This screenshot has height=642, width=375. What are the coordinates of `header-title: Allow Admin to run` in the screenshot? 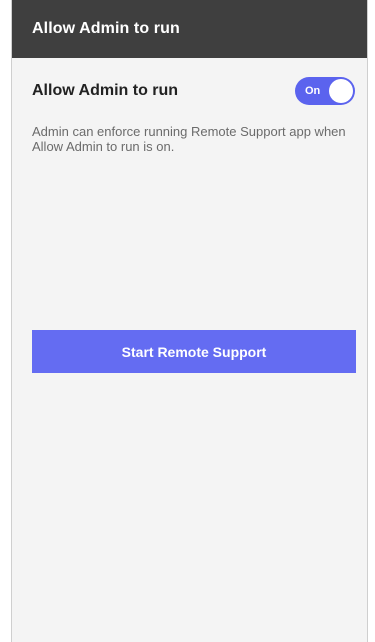 It's located at (106, 28).